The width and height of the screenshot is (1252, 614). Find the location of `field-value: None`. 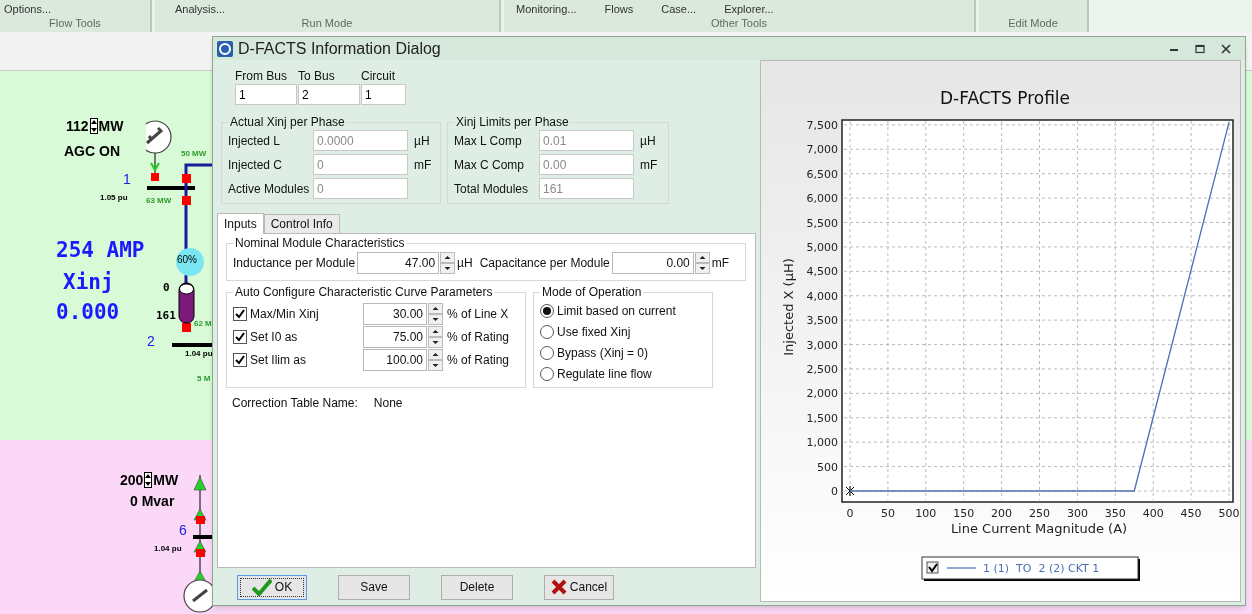

field-value: None is located at coordinates (388, 403).